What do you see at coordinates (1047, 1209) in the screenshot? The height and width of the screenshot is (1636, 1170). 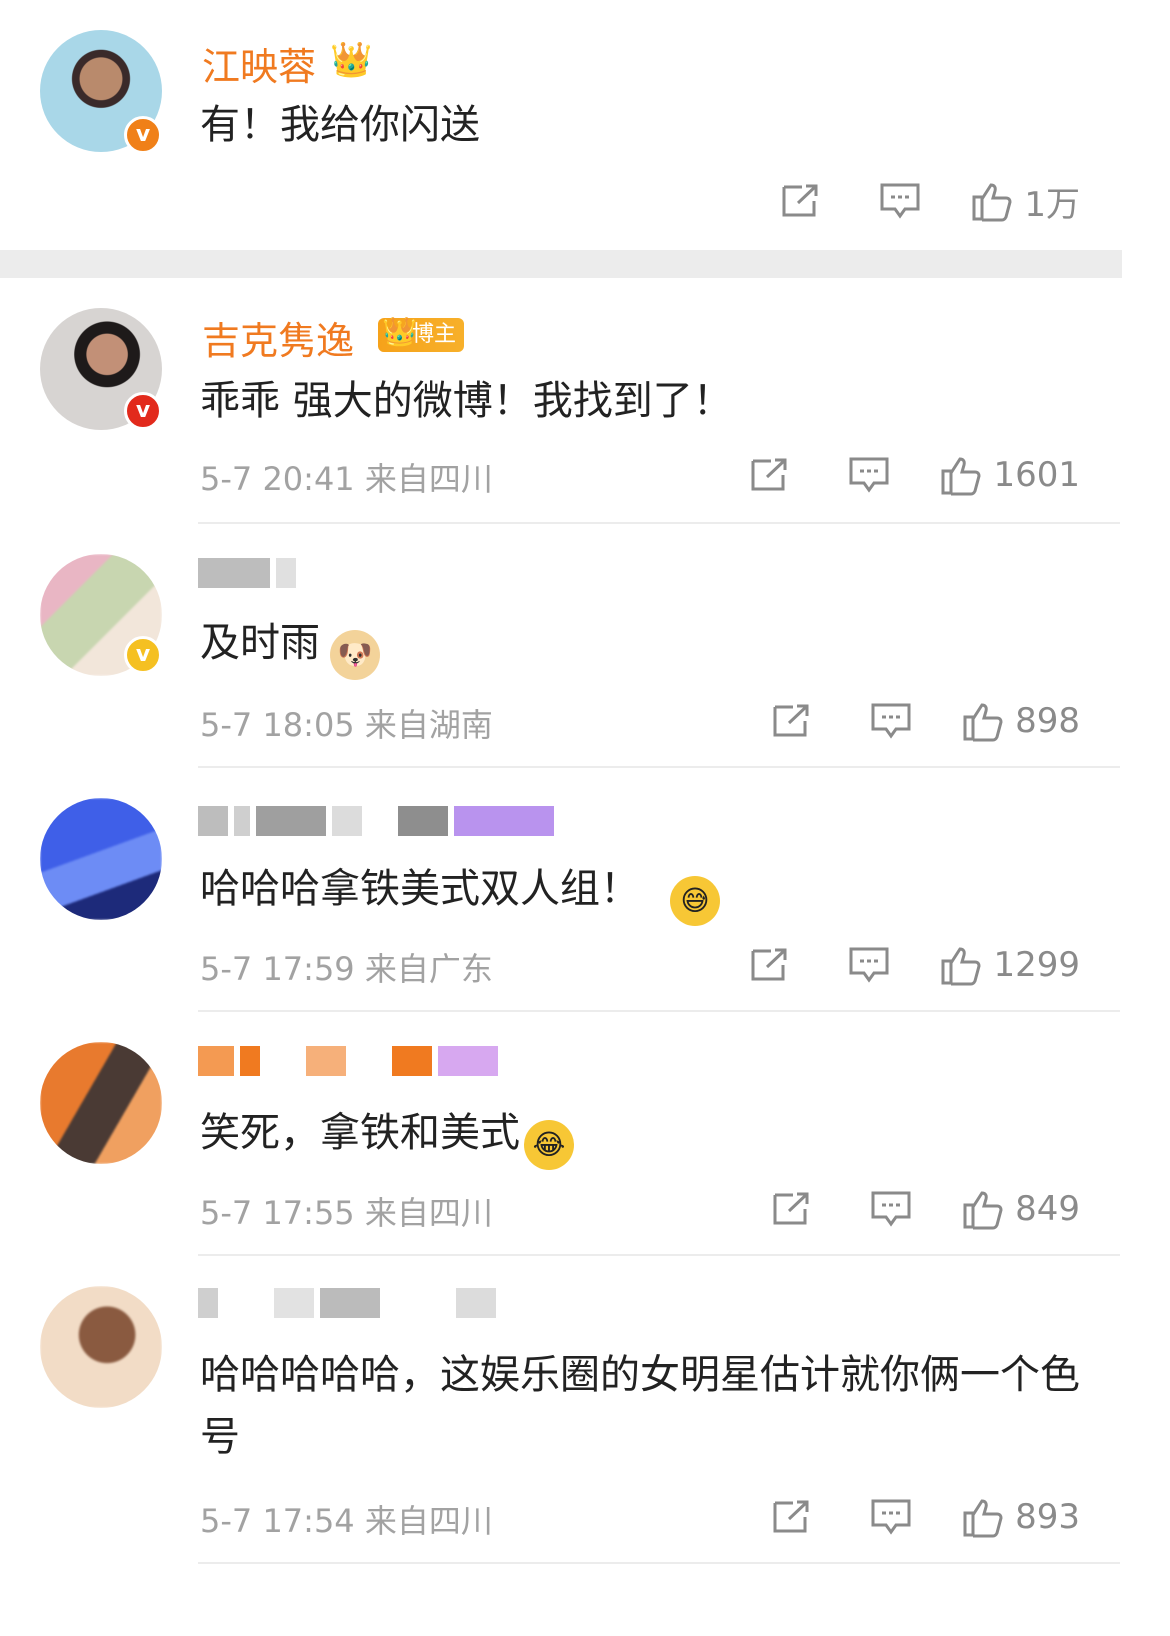 I see `like-count: 849` at bounding box center [1047, 1209].